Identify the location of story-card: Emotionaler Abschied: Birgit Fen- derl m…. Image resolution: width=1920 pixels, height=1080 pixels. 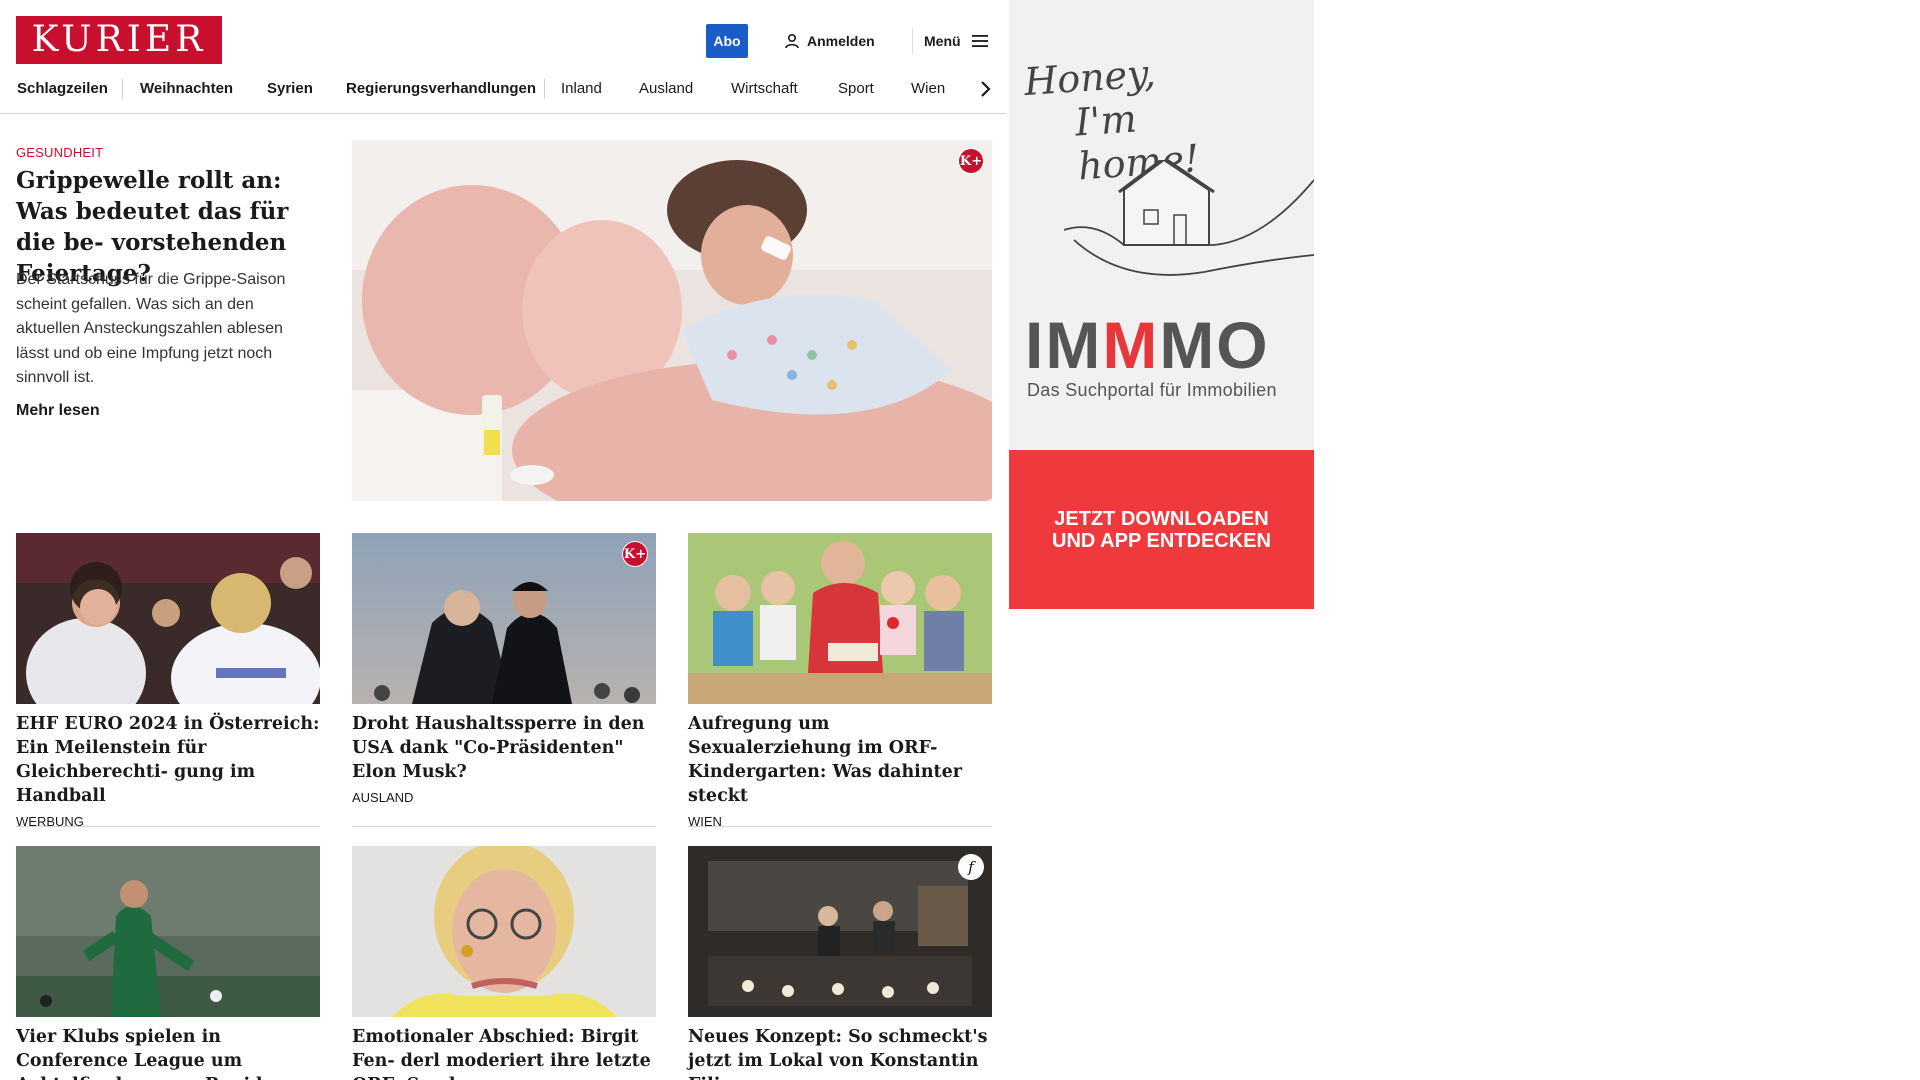
(504, 963).